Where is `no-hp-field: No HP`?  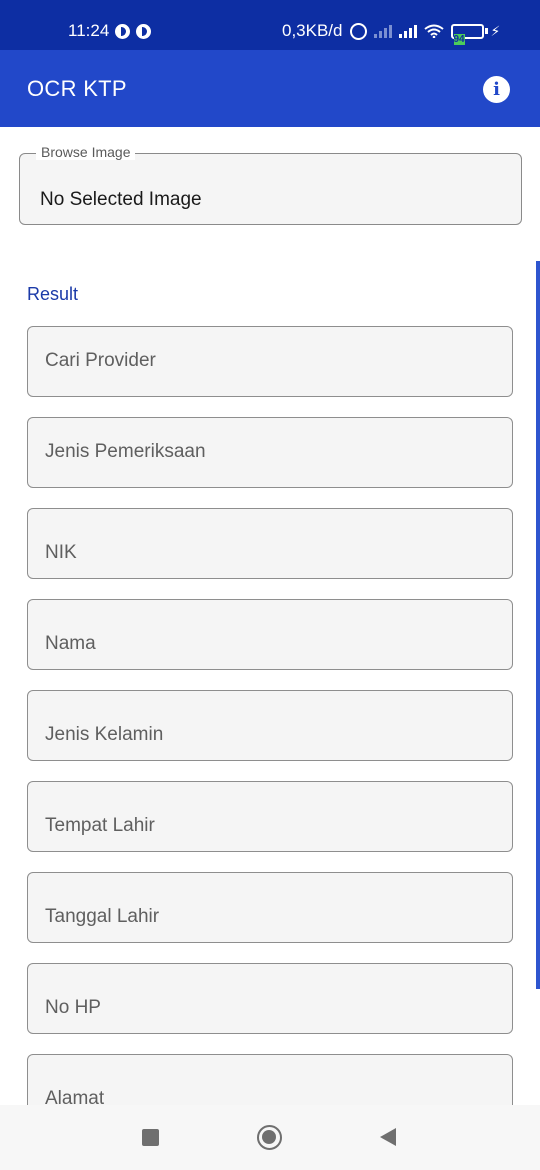 no-hp-field: No HP is located at coordinates (270, 998).